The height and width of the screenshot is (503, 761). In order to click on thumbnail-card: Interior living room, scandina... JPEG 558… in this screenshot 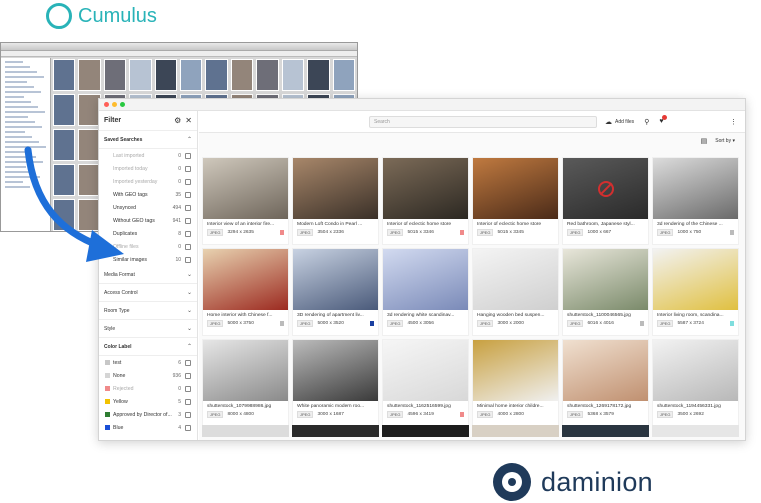, I will do `click(695, 292)`.